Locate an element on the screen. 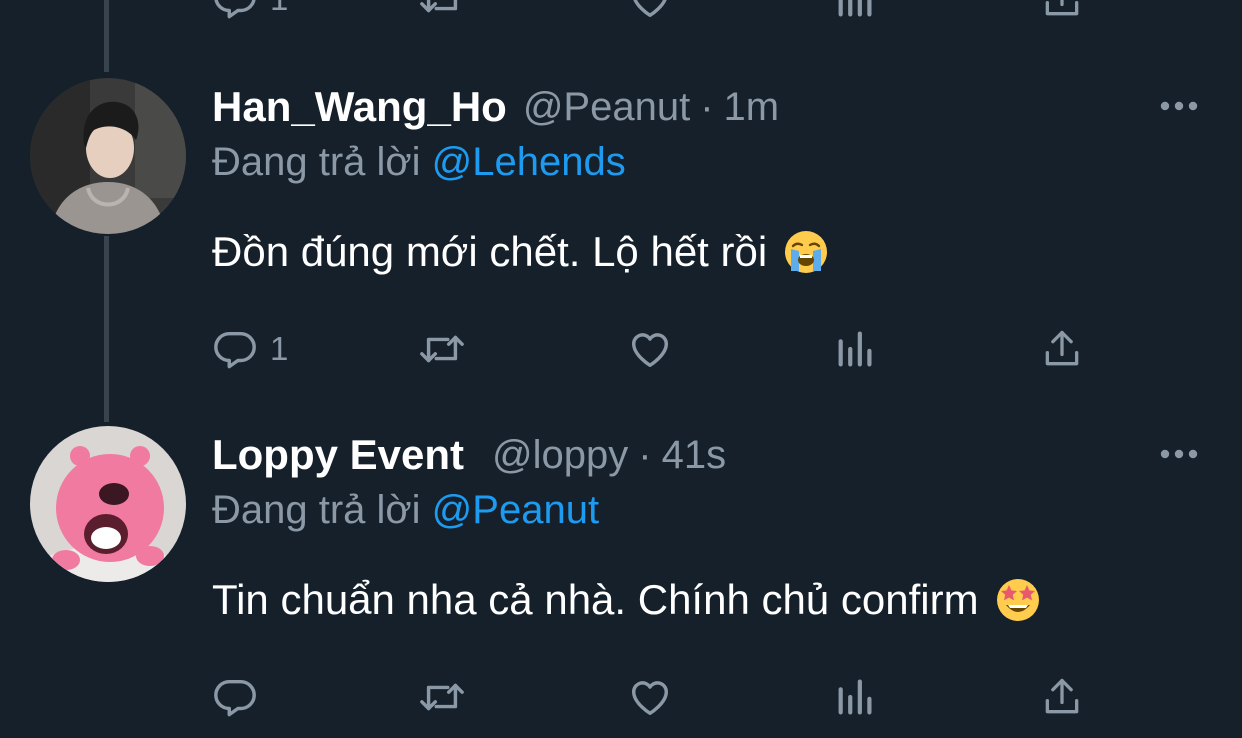  tweet-actions: 1 is located at coordinates (652, 351).